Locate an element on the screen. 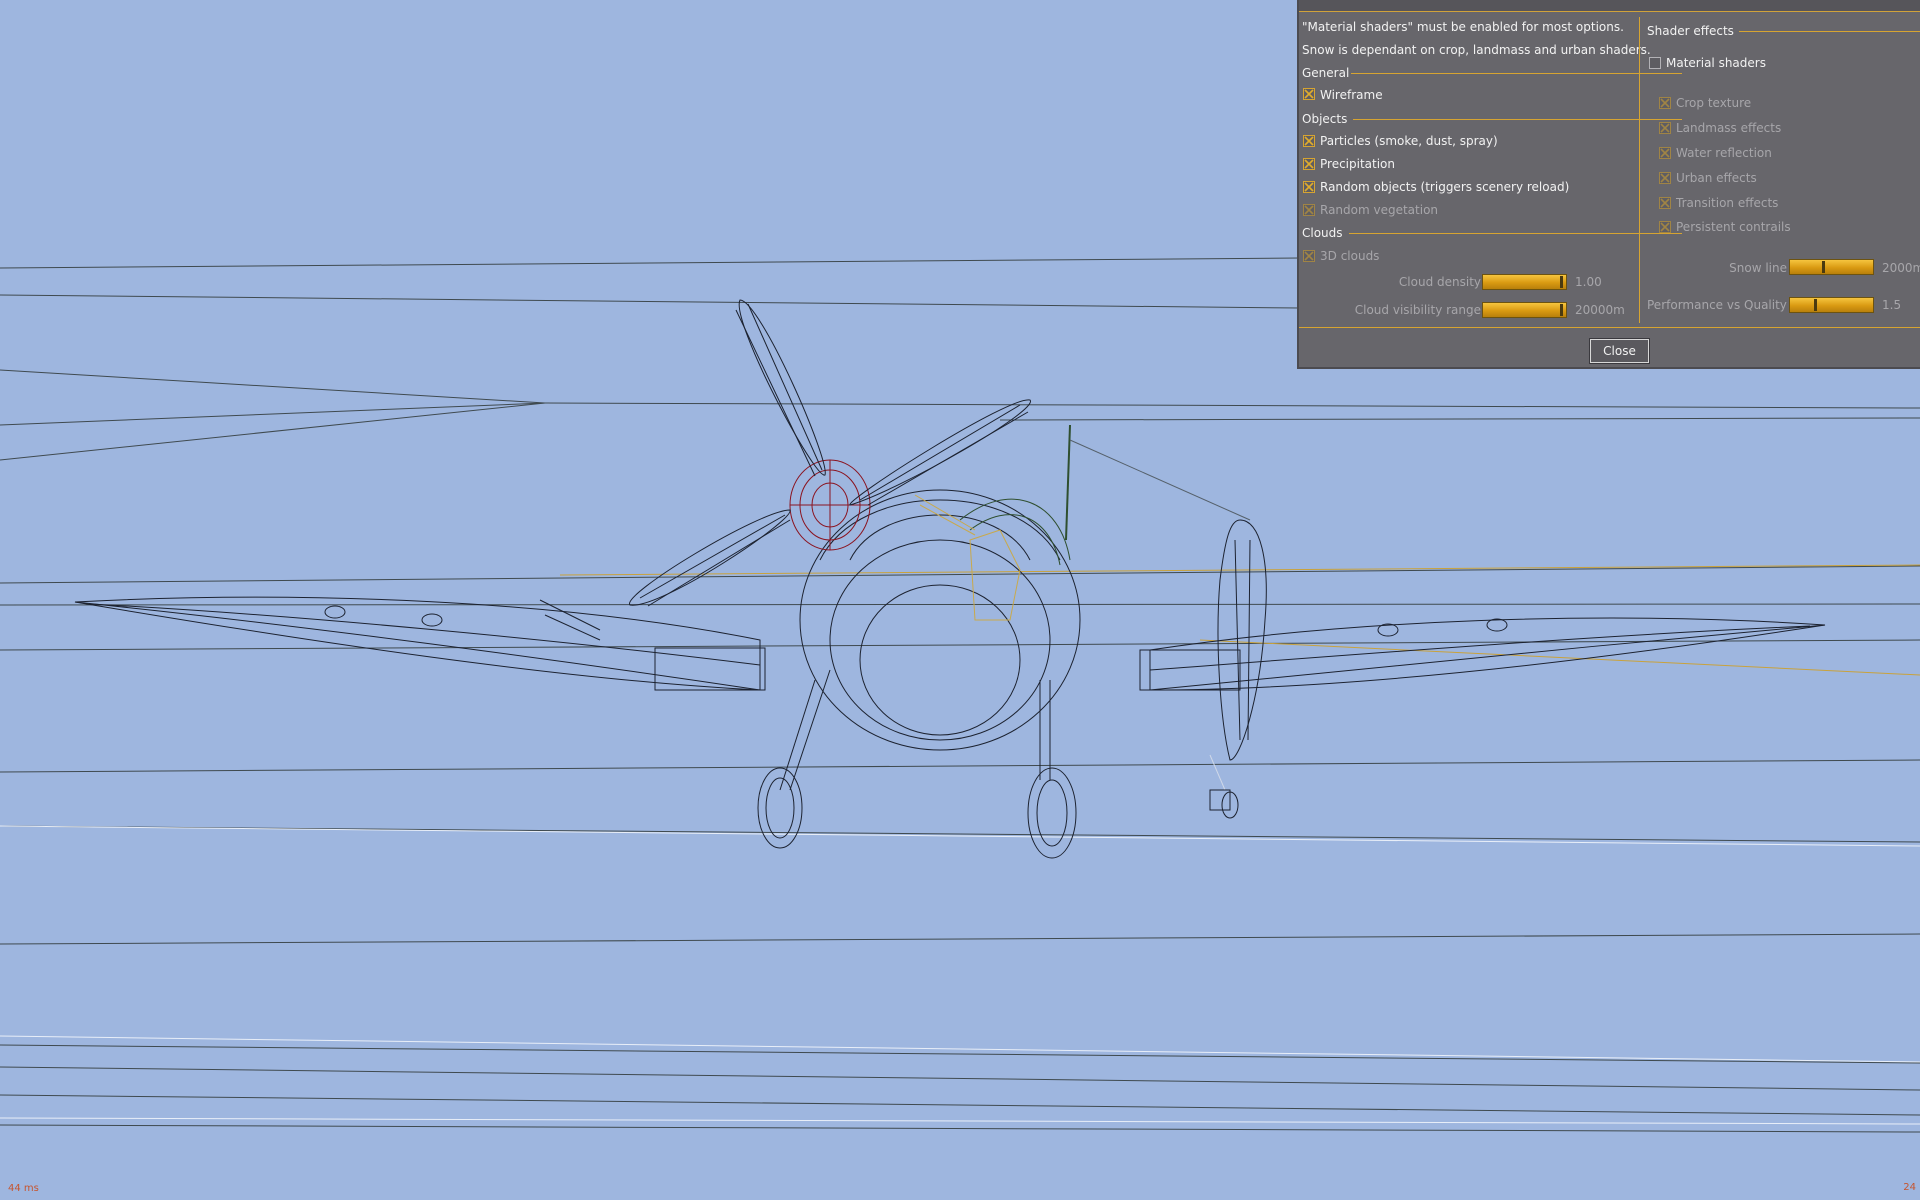 Image resolution: width=1920 pixels, height=1200 pixels. persistent-contrails-label: Persistent contrails is located at coordinates (1733, 227).